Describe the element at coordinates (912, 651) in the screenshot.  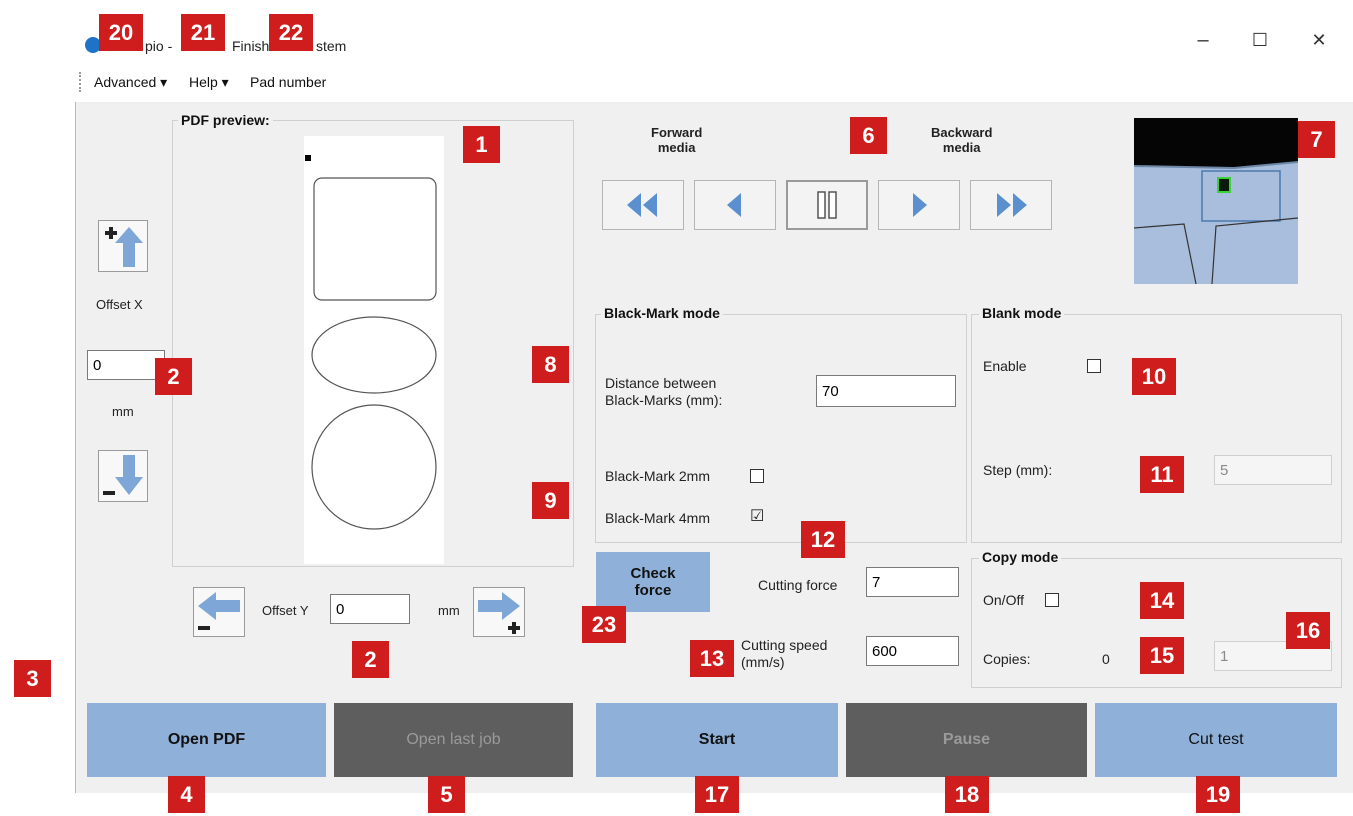
I see `cutting-speed-input` at that location.